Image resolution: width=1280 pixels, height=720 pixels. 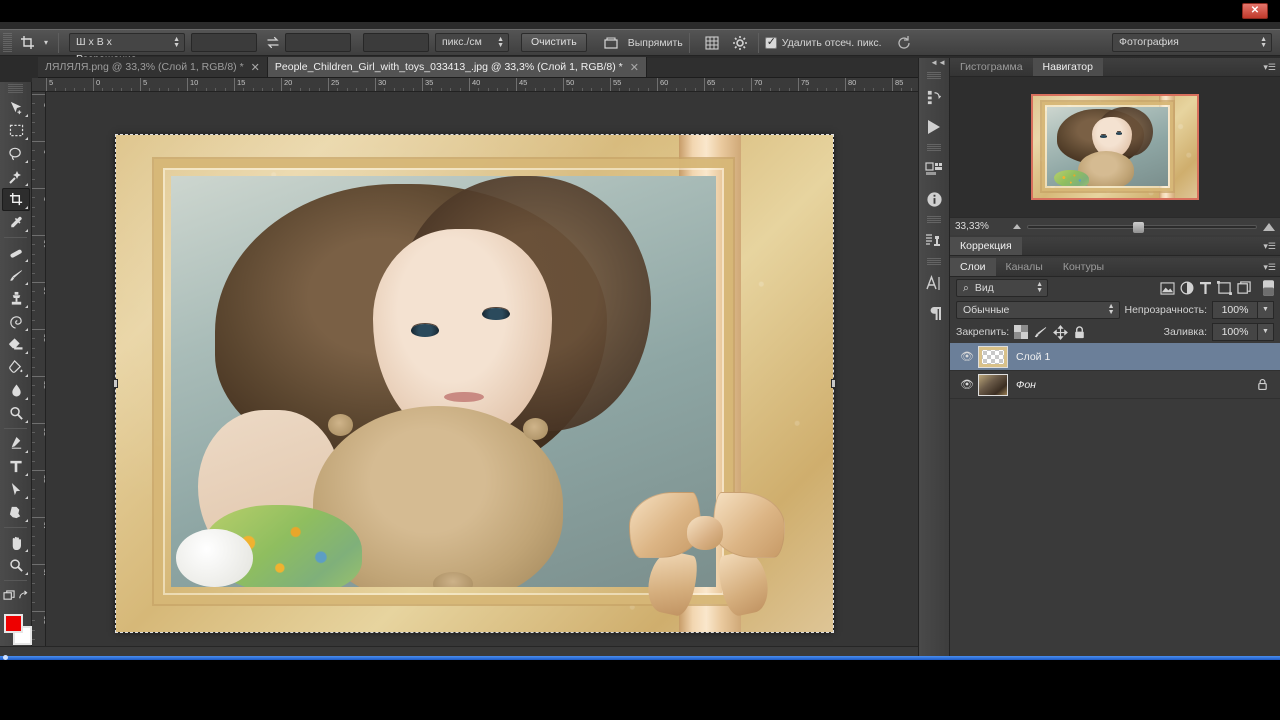 What do you see at coordinates (1243, 332) in the screenshot?
I see `fill-control: 100% ▼` at bounding box center [1243, 332].